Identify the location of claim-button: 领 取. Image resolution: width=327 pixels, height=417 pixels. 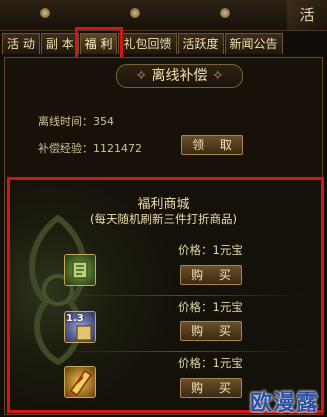
(212, 145).